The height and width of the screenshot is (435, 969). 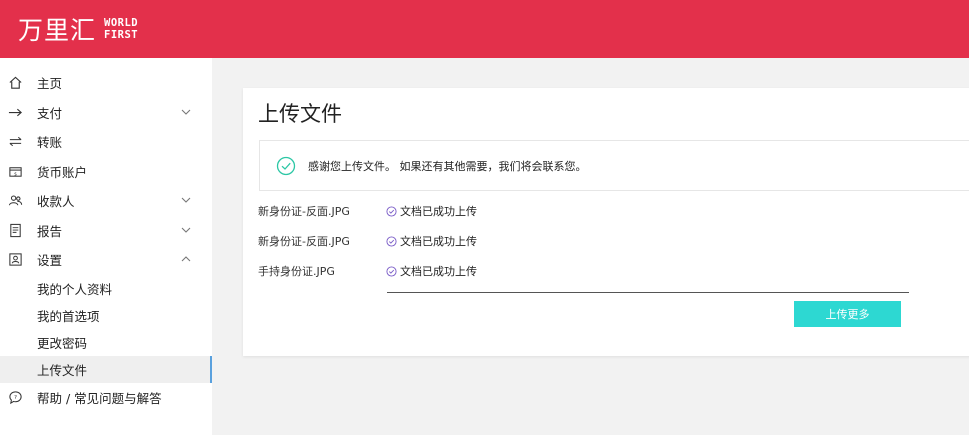 I want to click on sidebar-item-help: ? 帮助 / 常见问题与解答, so click(x=106, y=398).